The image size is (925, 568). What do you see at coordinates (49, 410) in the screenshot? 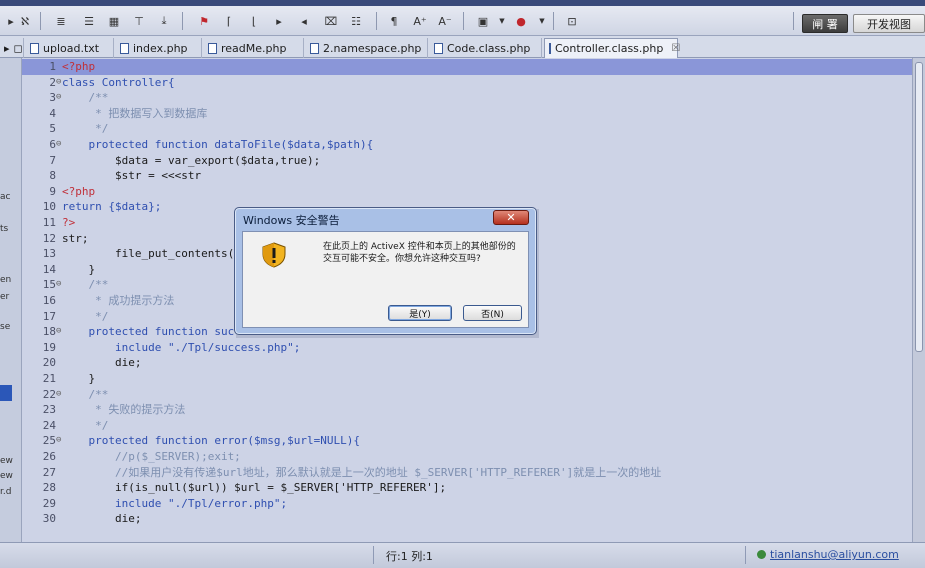
I see `line-number: 23` at bounding box center [49, 410].